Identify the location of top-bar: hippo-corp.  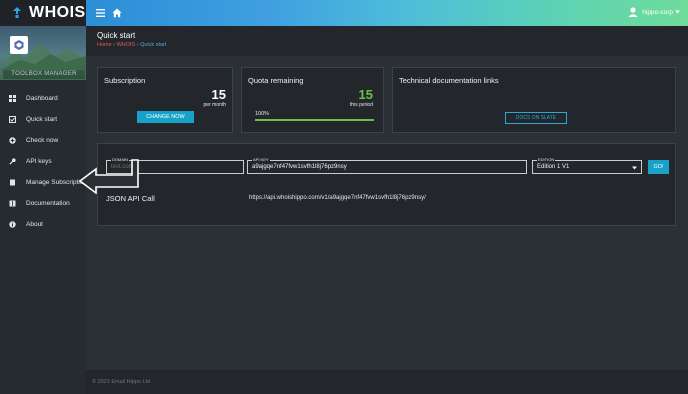
(387, 13).